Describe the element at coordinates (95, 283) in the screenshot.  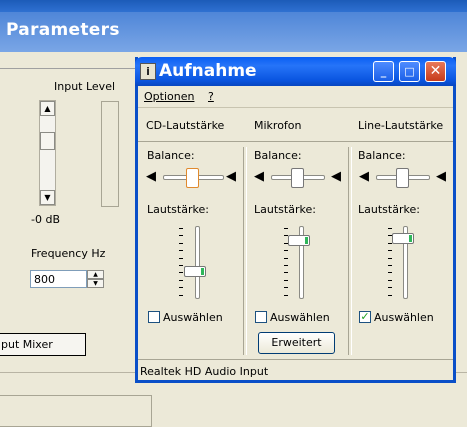
I see `frequency-down-arrow-icon: ▼` at that location.